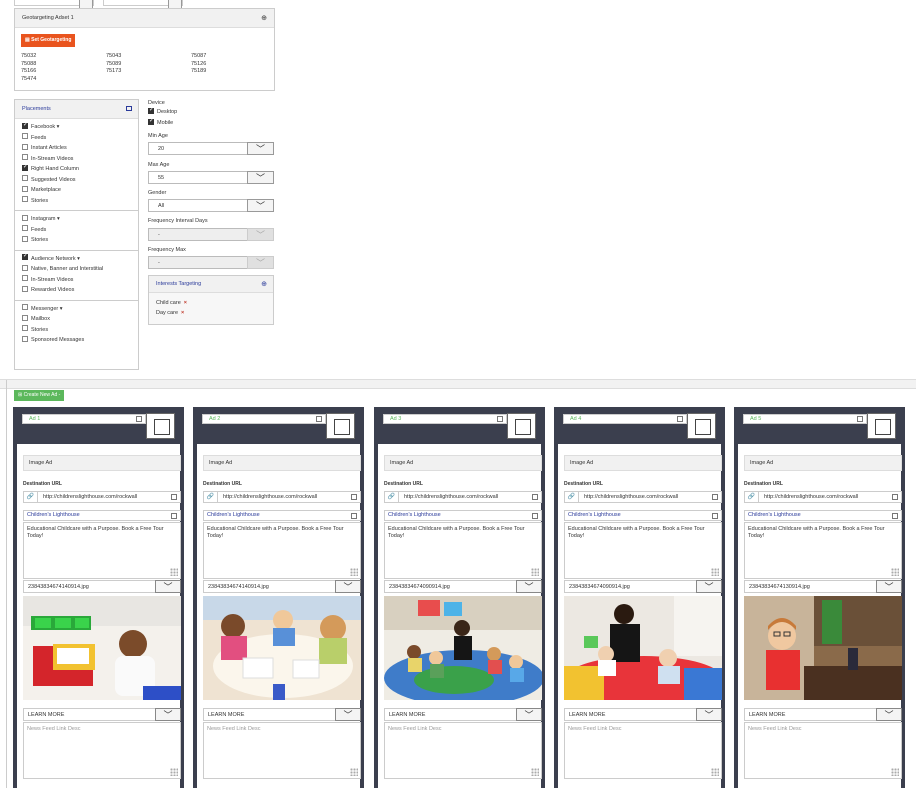 The width and height of the screenshot is (916, 788). Describe the element at coordinates (36, 319) in the screenshot. I see `placement-item: Mailbox` at that location.